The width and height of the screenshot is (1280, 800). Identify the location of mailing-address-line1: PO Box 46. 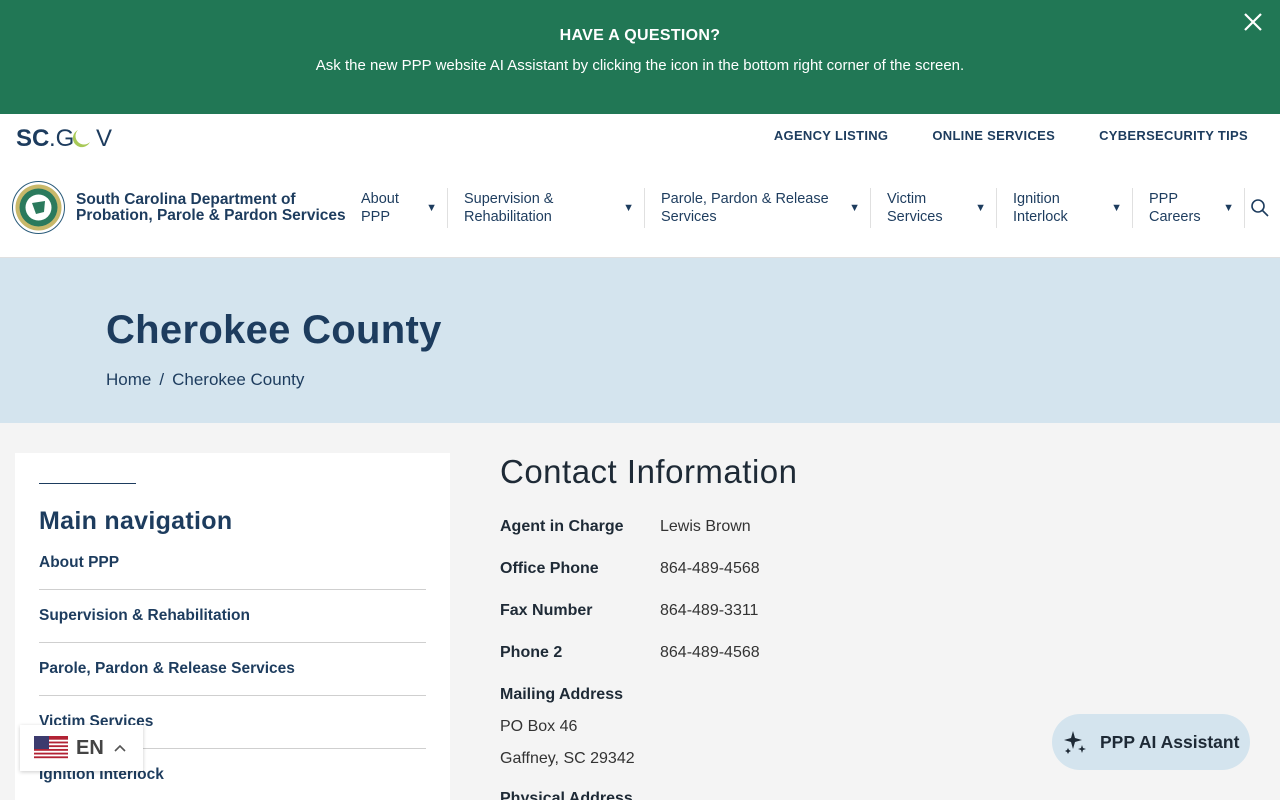
(539, 726).